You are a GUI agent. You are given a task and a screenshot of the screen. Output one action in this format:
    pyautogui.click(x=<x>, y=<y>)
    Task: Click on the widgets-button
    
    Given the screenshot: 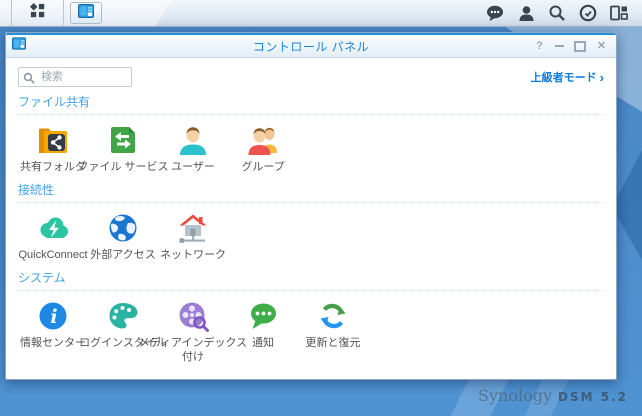 What is the action you would take?
    pyautogui.click(x=588, y=13)
    